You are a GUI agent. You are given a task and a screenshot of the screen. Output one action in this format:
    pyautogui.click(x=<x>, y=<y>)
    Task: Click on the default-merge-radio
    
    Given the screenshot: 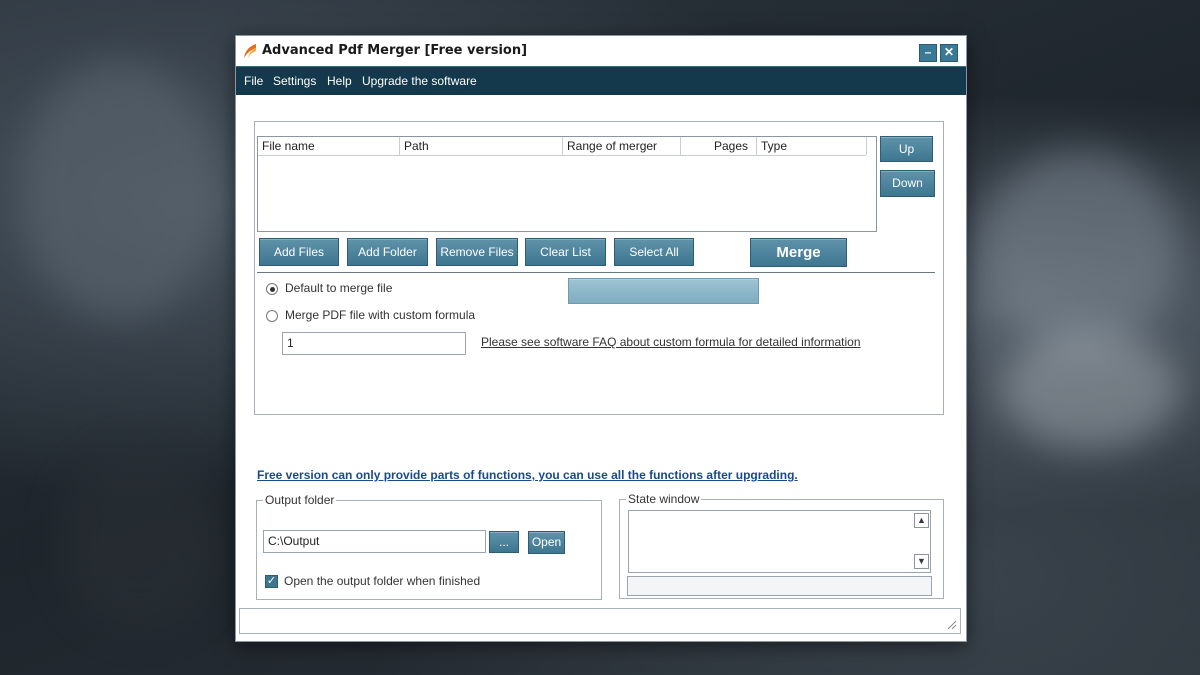 What is the action you would take?
    pyautogui.click(x=272, y=289)
    